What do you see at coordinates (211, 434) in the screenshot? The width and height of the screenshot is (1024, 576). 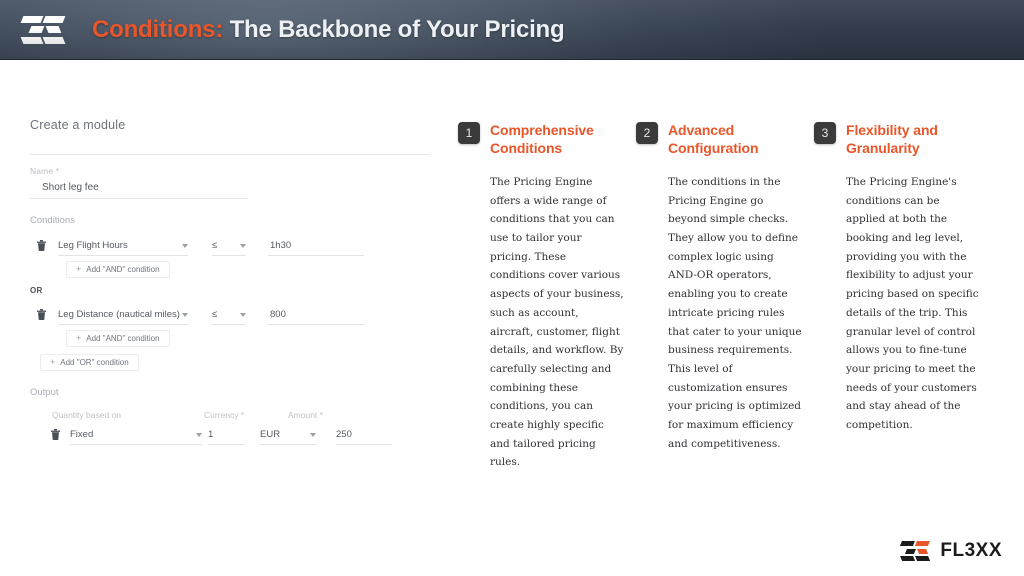 I see `quantity-number-value: 1` at bounding box center [211, 434].